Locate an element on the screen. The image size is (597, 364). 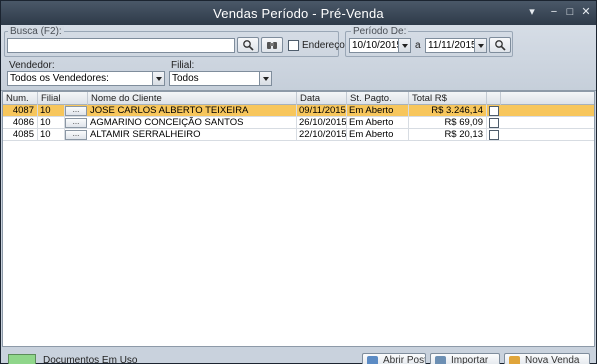
search-button is located at coordinates (248, 45).